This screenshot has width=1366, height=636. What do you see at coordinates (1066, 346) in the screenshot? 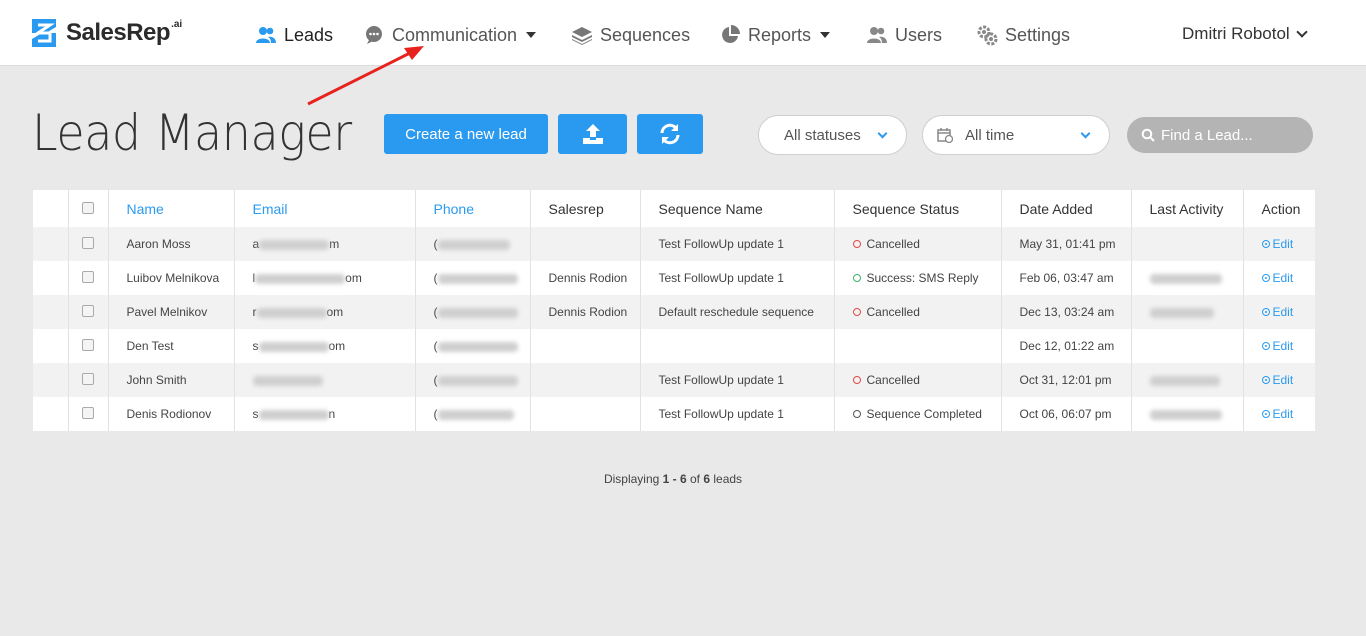
I see `lead-date-added: Dec 12, 01:22 am` at bounding box center [1066, 346].